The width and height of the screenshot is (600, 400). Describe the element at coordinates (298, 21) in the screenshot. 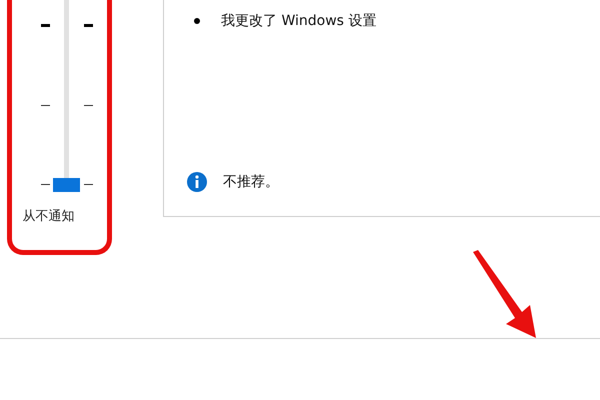

I see `bullet-text: 我更改了 Windows 设置` at that location.